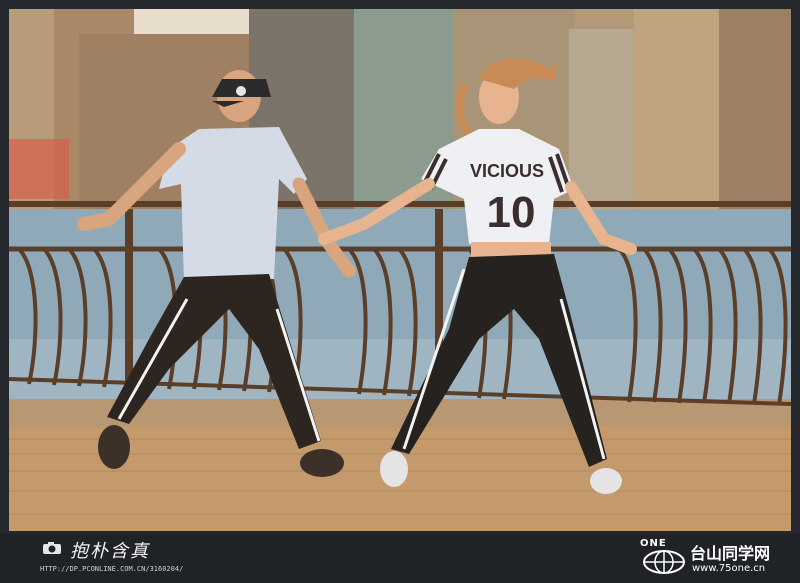 This screenshot has width=800, height=583. Describe the element at coordinates (507, 171) in the screenshot. I see `jersey-text: VICIOUS` at that location.